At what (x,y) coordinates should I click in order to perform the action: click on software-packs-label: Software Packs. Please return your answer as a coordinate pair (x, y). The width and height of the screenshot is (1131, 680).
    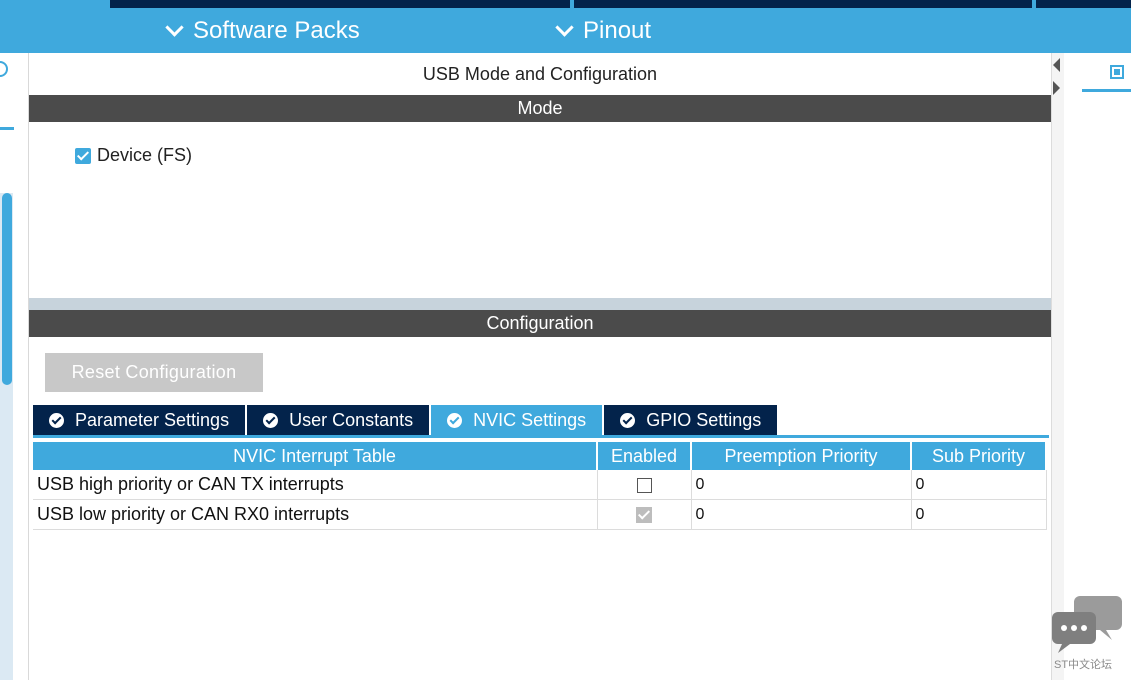
    Looking at the image, I should click on (276, 30).